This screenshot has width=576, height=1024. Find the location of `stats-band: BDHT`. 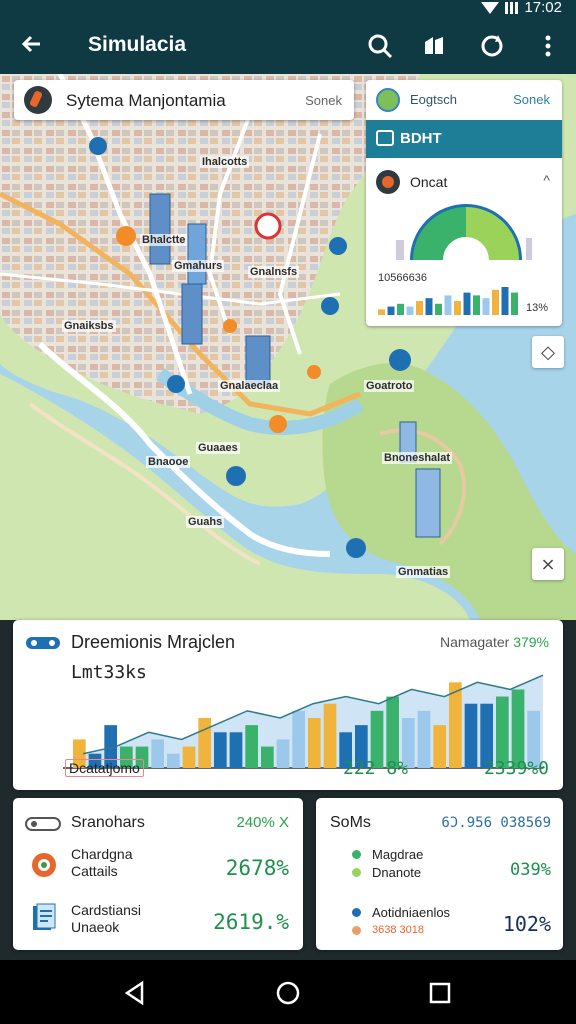

stats-band: BDHT is located at coordinates (464, 139).